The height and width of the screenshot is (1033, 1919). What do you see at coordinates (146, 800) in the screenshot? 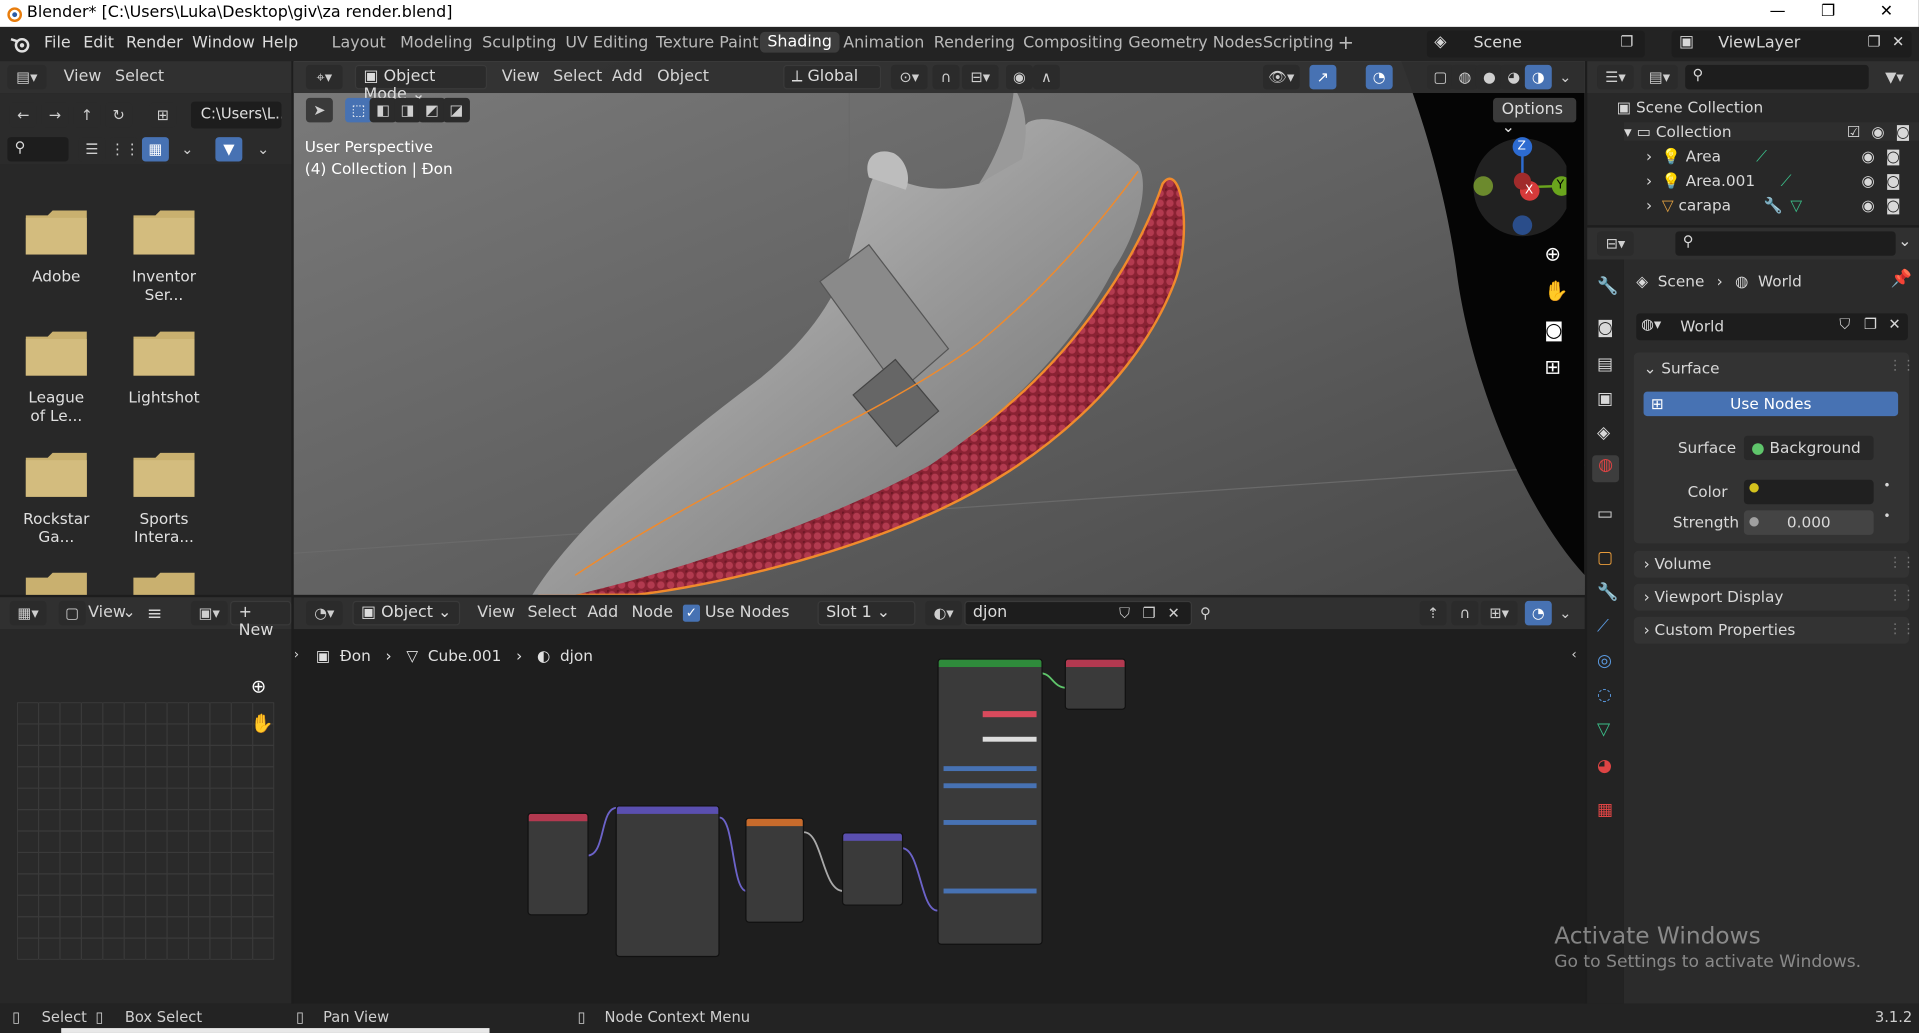
I see `image-editor: ▦▾ ▢ View ⌄ ≡ ▣▾ + New ⊕ ✋` at bounding box center [146, 800].